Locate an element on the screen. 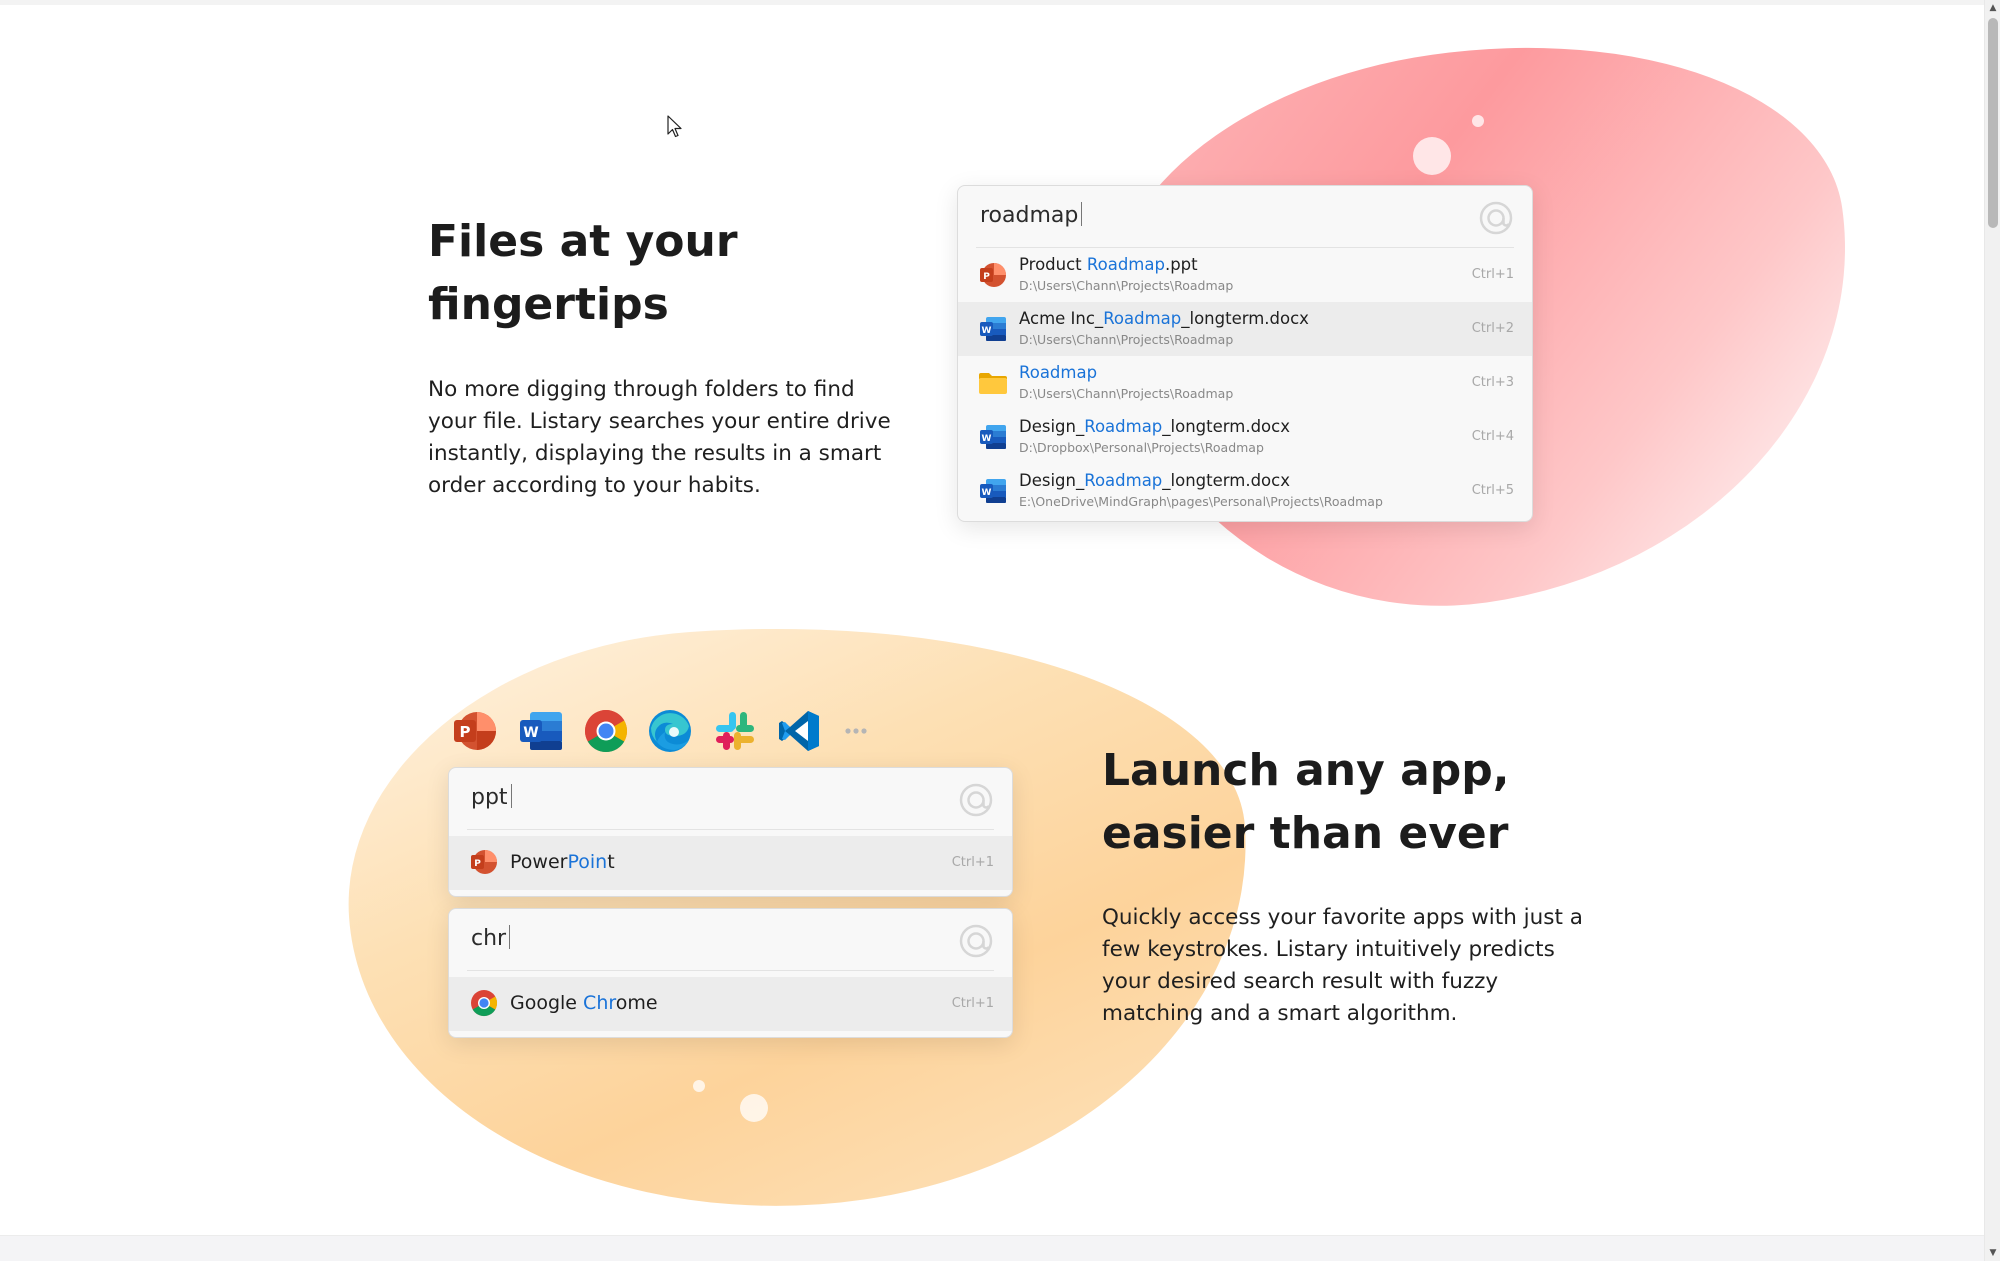 The height and width of the screenshot is (1261, 2000). search-input: ppt is located at coordinates (730, 799).